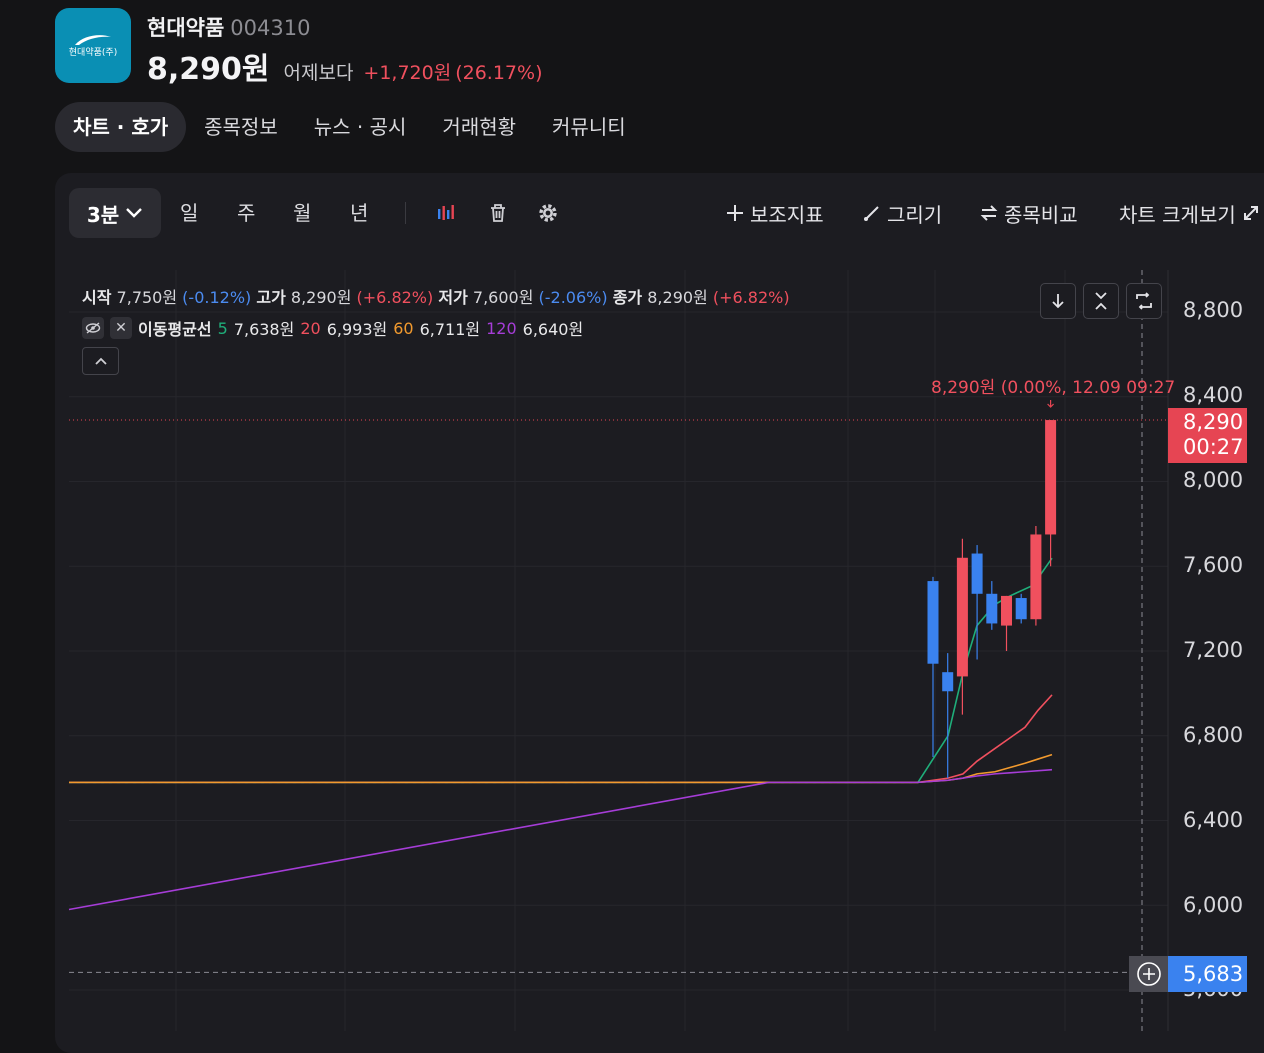 The height and width of the screenshot is (1053, 1264). What do you see at coordinates (270, 28) in the screenshot?
I see `stock-code: 004310` at bounding box center [270, 28].